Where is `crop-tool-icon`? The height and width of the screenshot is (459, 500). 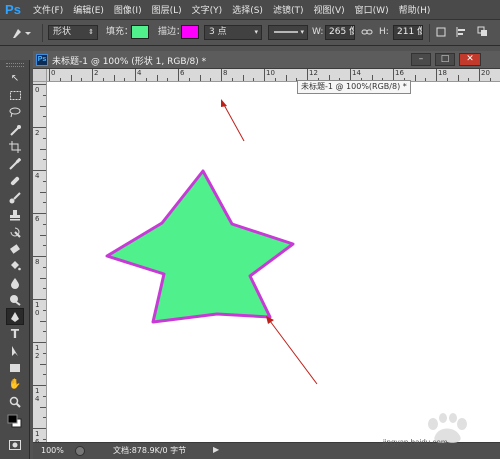 crop-tool-icon is located at coordinates (15, 146).